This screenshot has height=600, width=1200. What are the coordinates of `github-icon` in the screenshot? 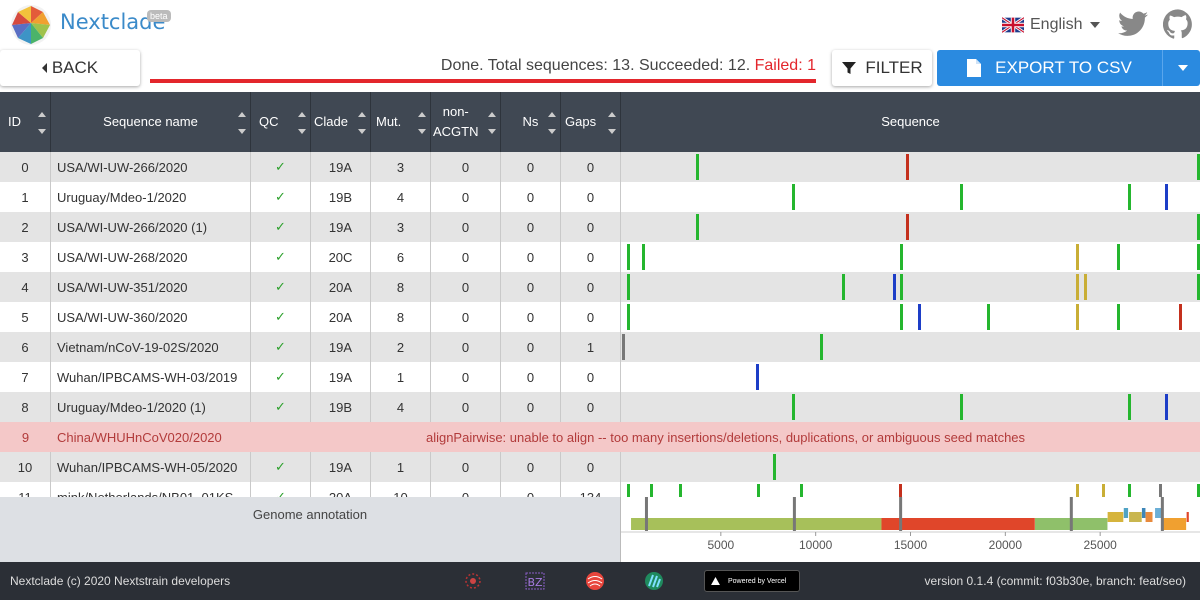 It's located at (1178, 24).